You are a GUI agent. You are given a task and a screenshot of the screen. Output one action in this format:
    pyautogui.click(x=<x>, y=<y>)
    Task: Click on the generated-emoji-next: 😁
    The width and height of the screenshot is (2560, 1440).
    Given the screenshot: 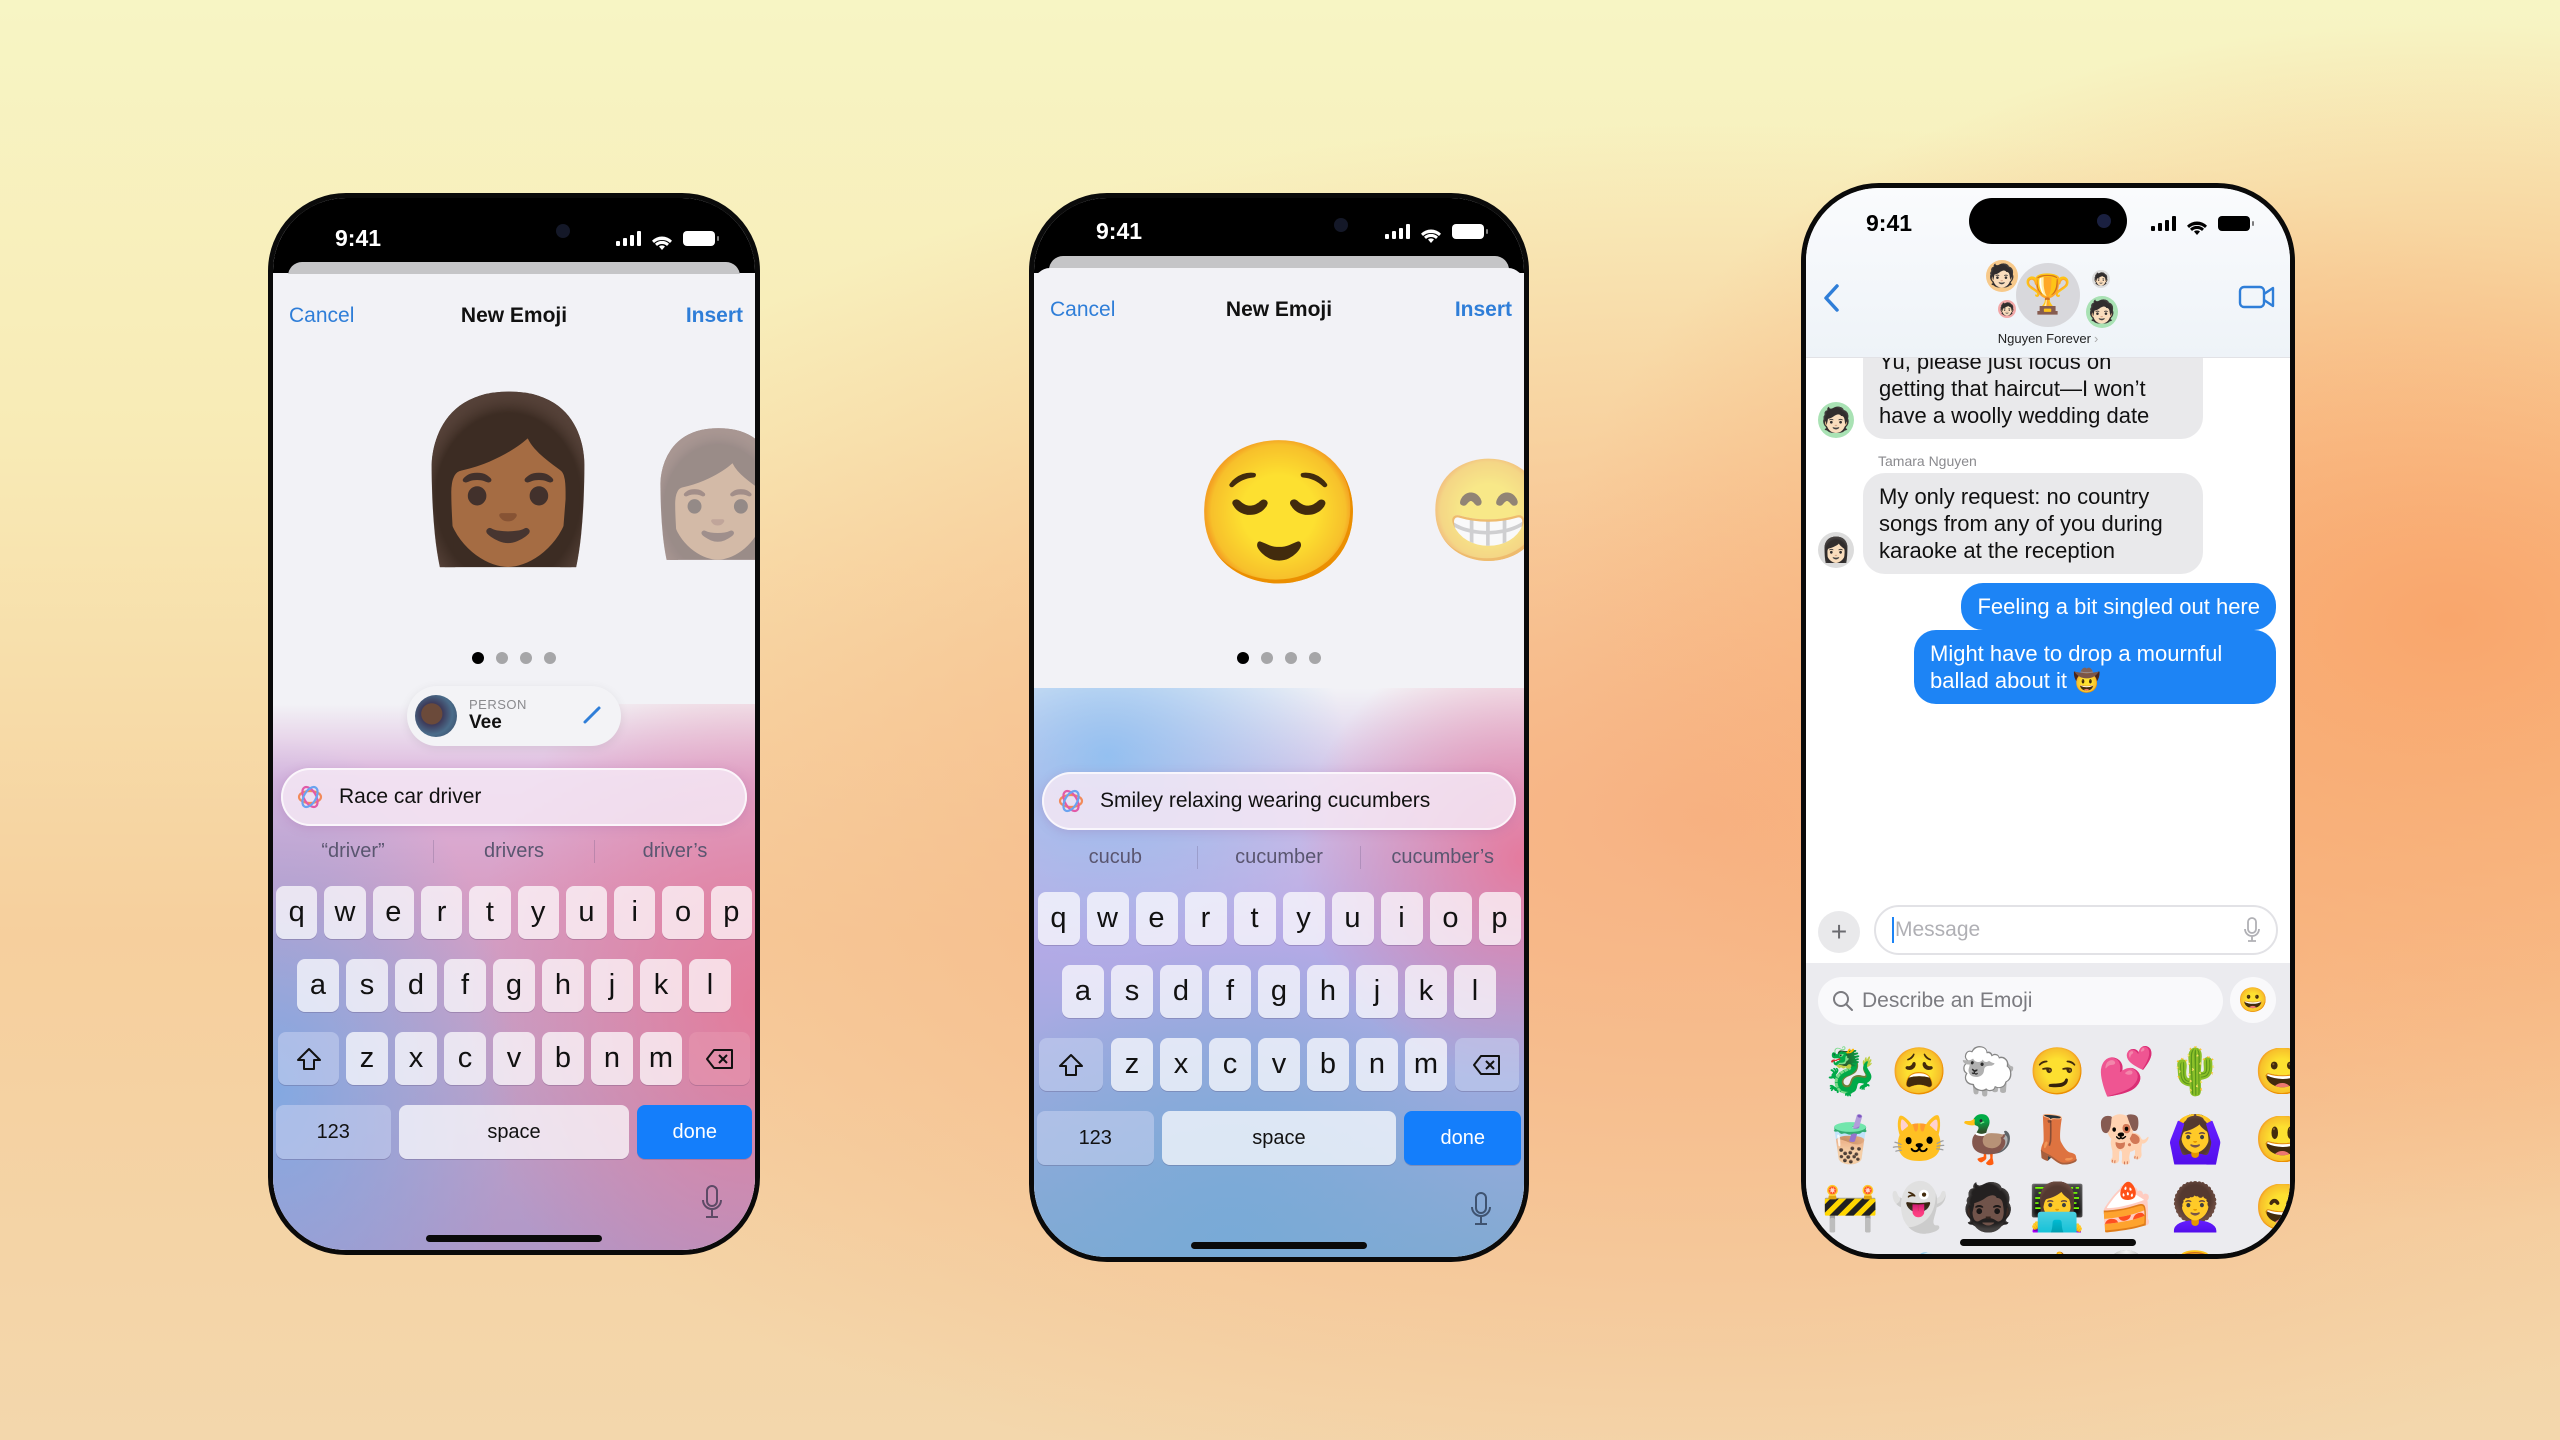 What is the action you would take?
    pyautogui.click(x=1475, y=511)
    